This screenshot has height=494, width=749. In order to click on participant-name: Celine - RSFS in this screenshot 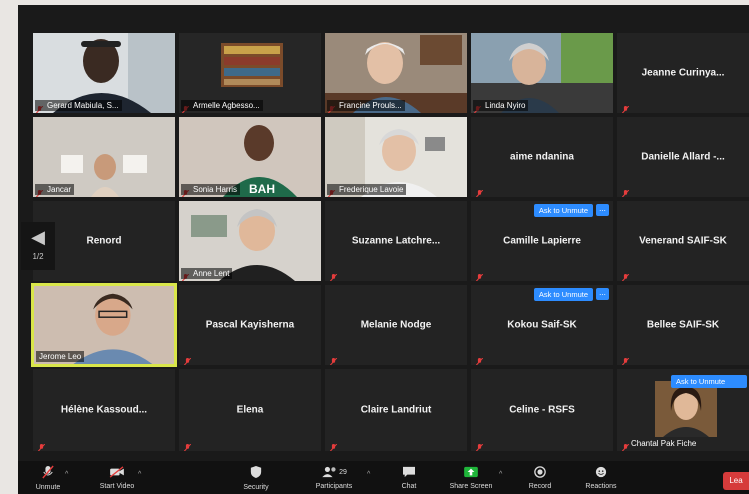, I will do `click(542, 410)`.